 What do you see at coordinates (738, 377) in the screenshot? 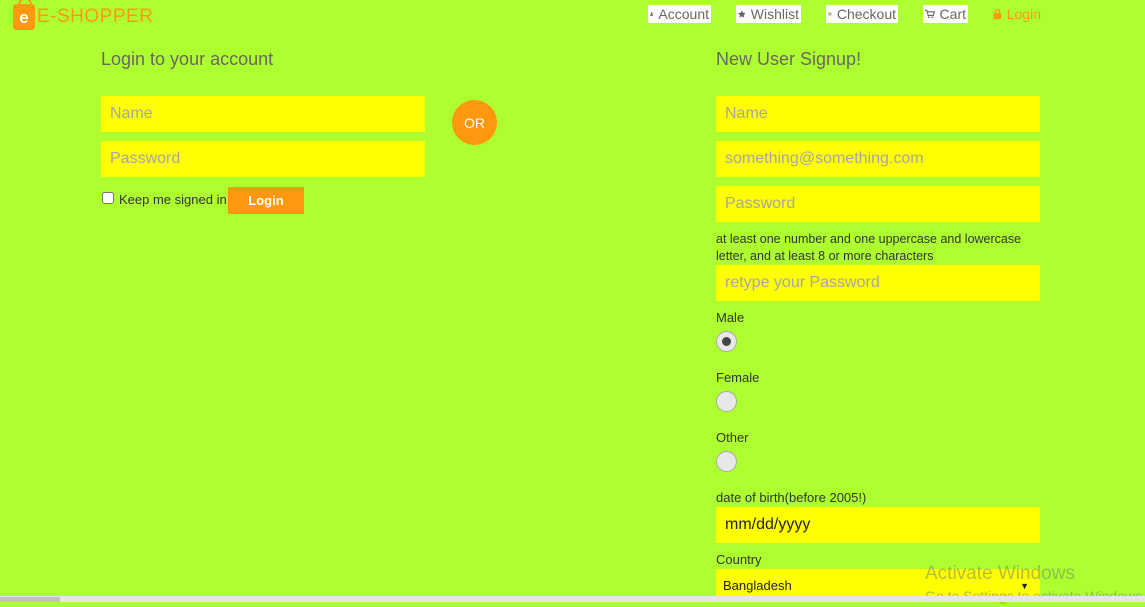
I see `gender-female-label: Female` at bounding box center [738, 377].